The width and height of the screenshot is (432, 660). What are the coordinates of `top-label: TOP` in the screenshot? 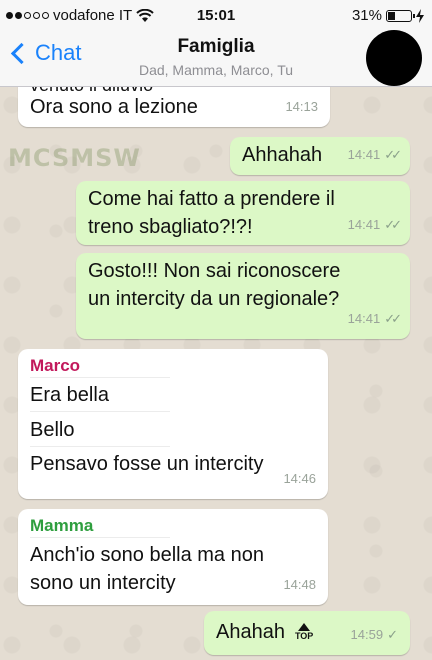 It's located at (304, 636).